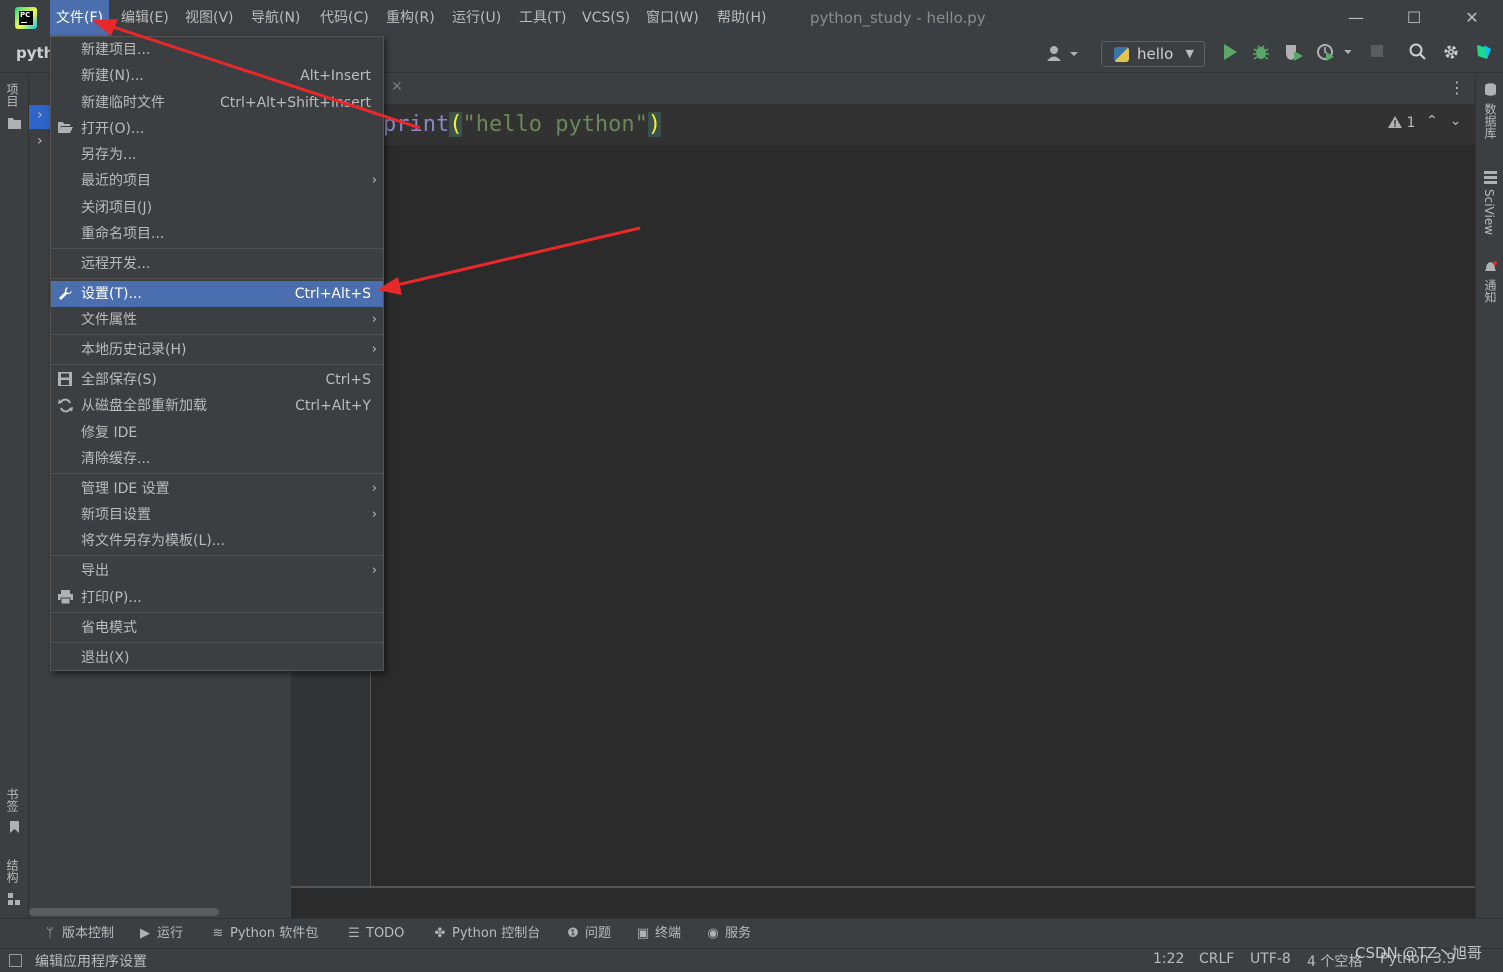  Describe the element at coordinates (1168, 959) in the screenshot. I see `caret-position: 1:22` at that location.